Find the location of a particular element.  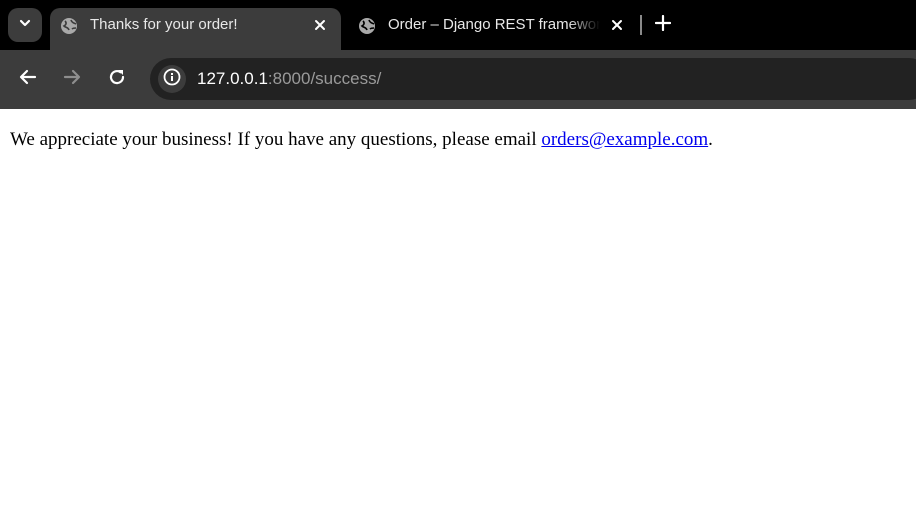

chevron-down-icon is located at coordinates (25, 25).